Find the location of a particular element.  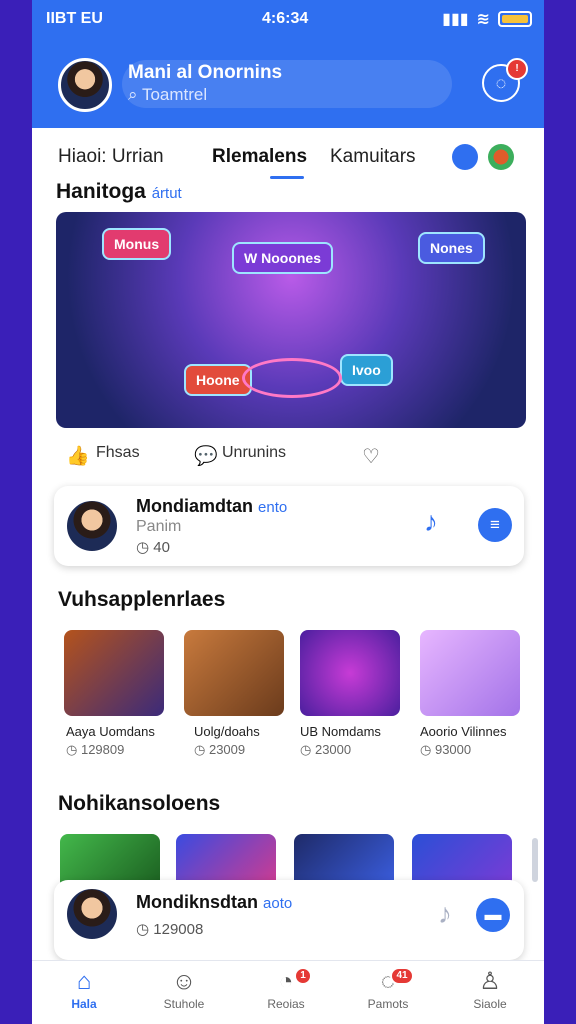

scrollbar is located at coordinates (535, 860).